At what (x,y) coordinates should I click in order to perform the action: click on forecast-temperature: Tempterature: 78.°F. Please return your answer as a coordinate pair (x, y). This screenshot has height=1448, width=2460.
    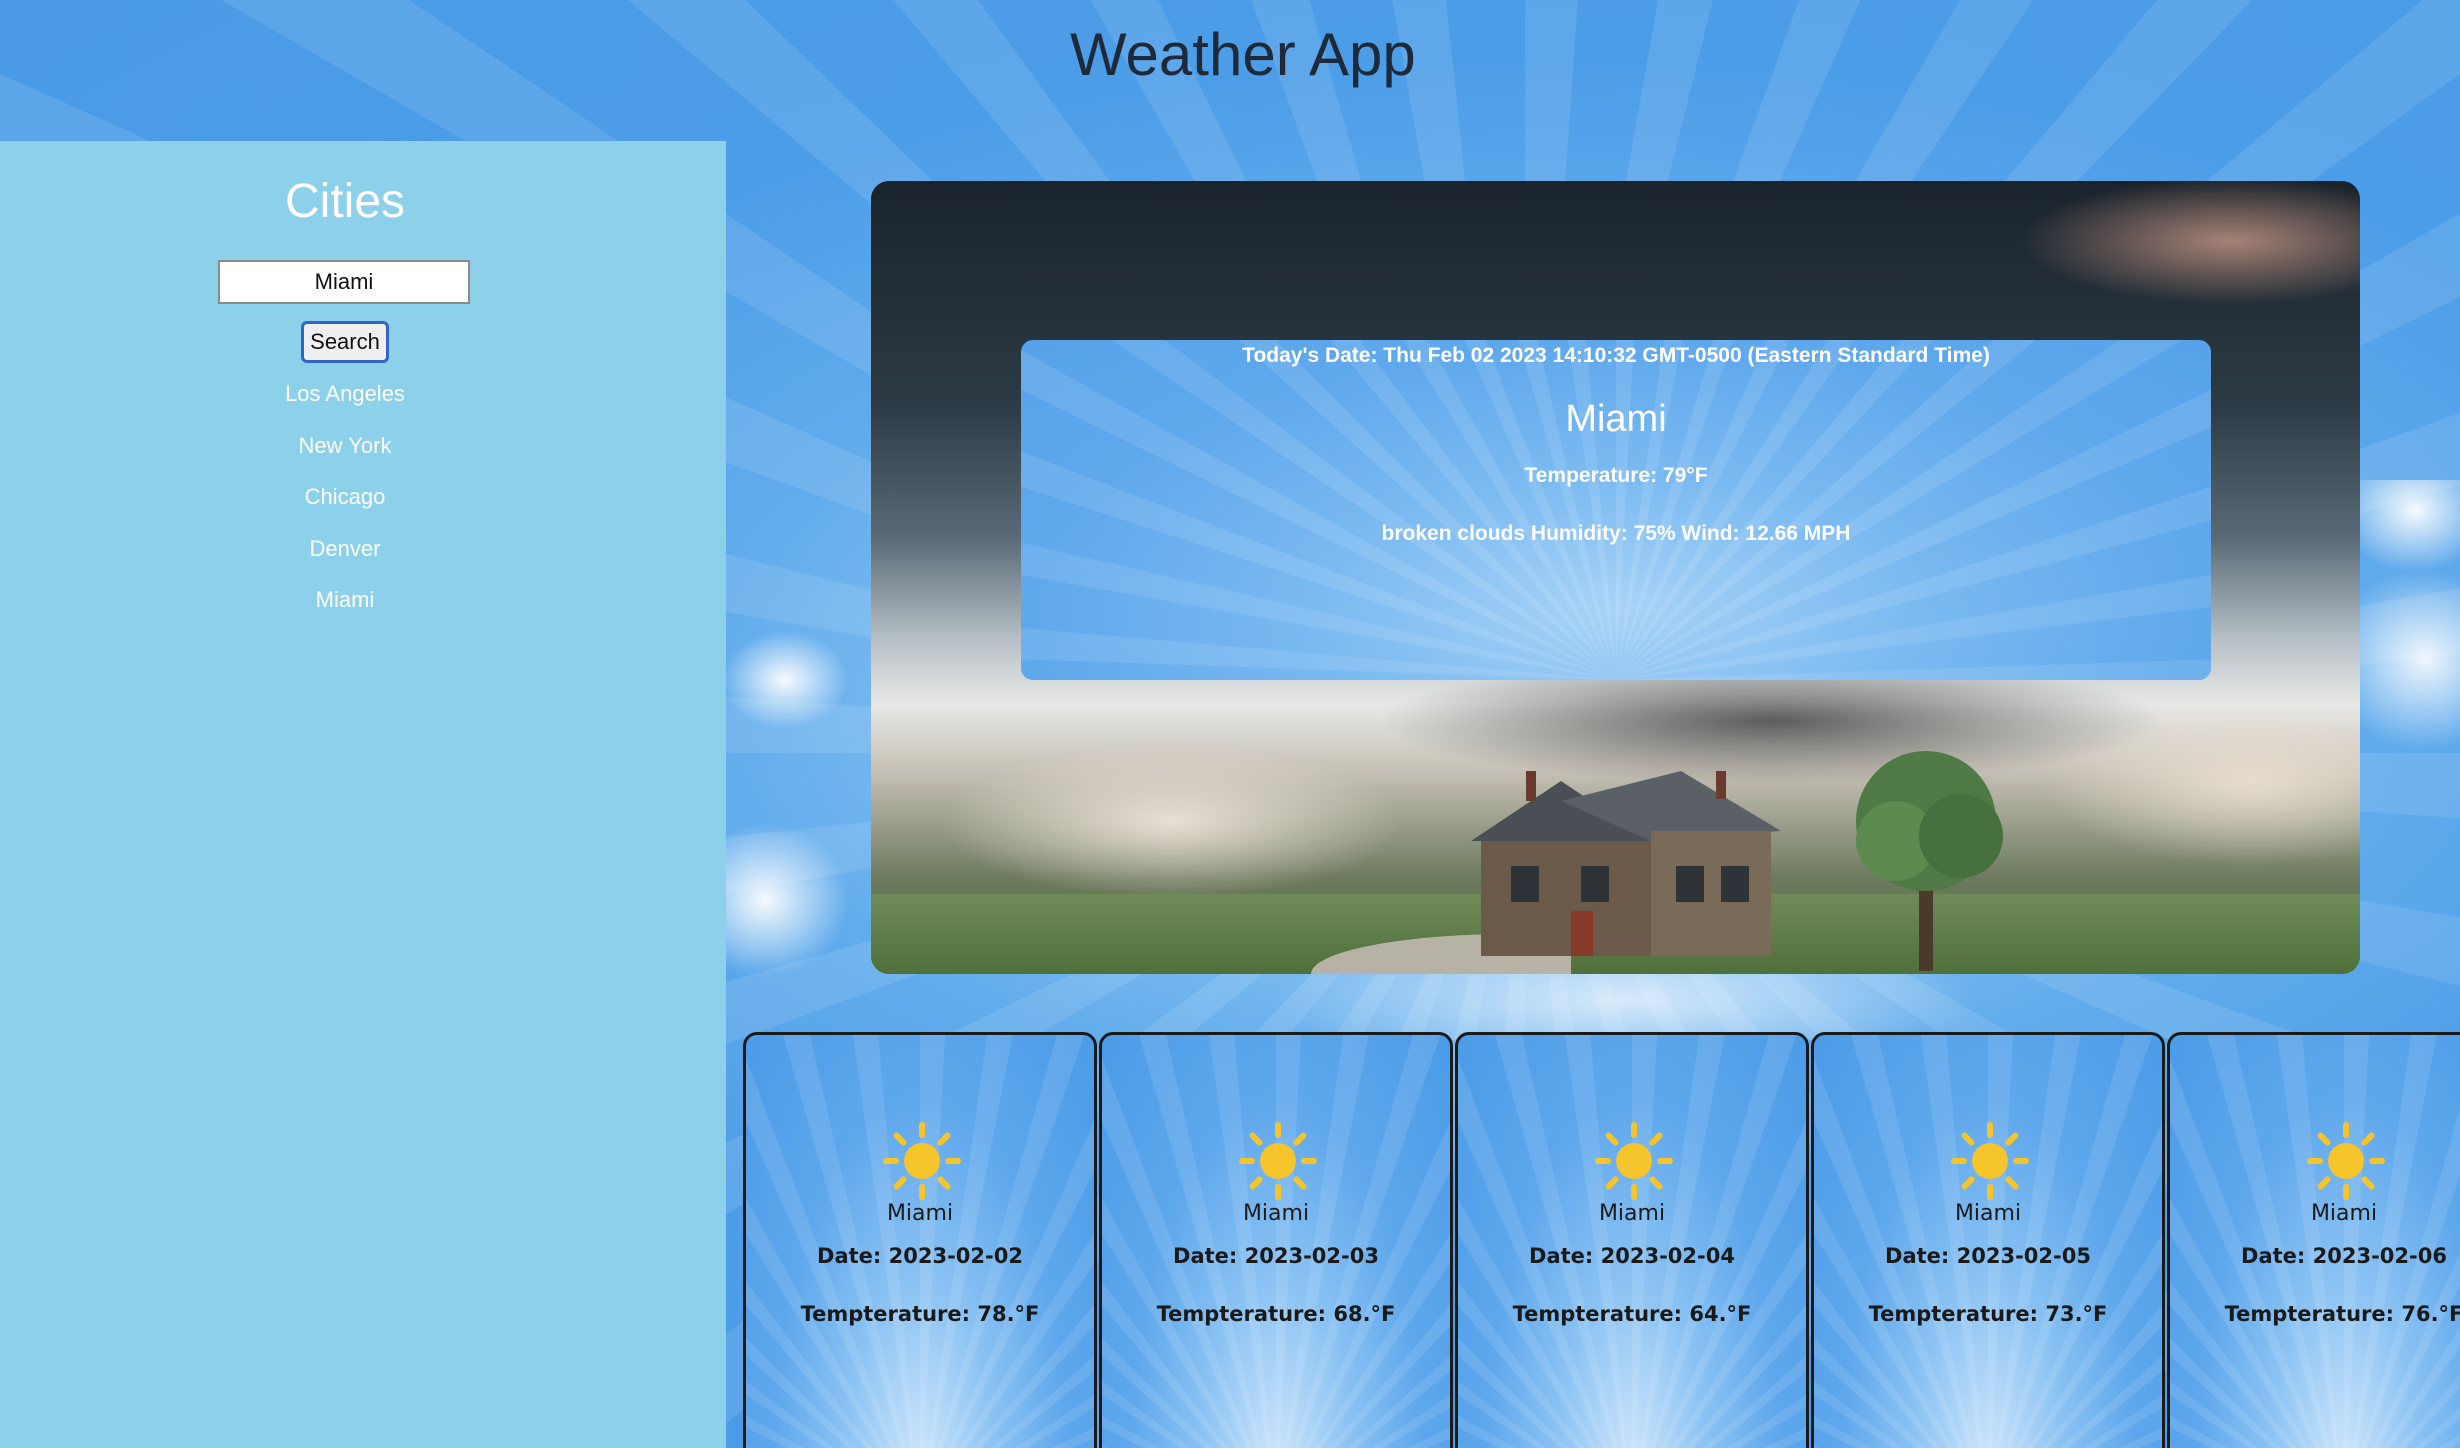
    Looking at the image, I should click on (920, 1314).